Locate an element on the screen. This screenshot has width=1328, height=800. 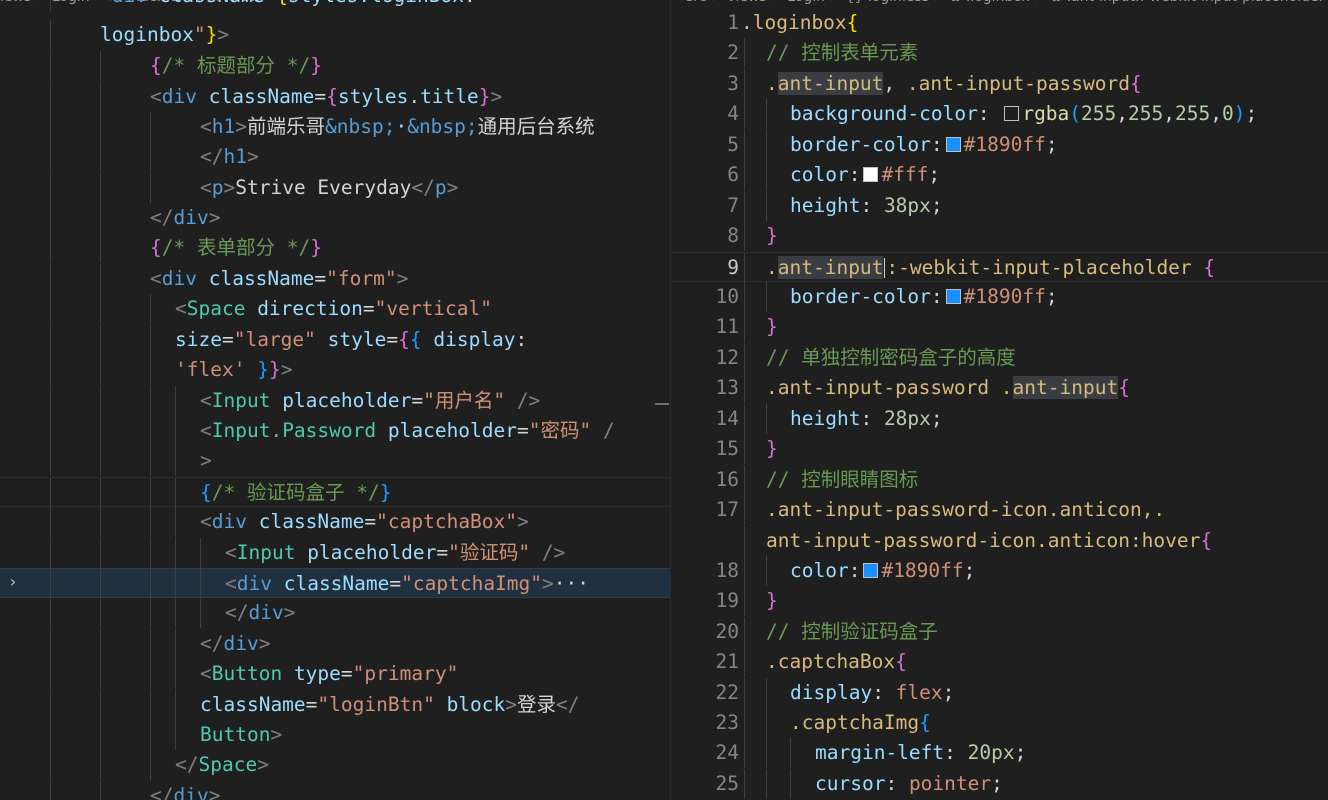
code-line: 3 .ant-input, .ant-input-password{ is located at coordinates (999, 84).